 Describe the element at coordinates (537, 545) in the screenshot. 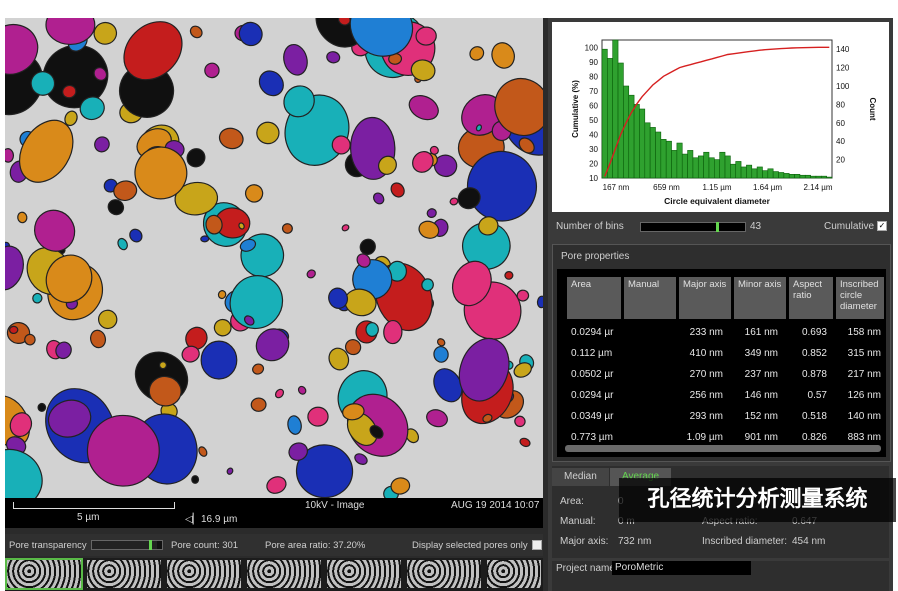

I see `display-selected-checkbox` at that location.